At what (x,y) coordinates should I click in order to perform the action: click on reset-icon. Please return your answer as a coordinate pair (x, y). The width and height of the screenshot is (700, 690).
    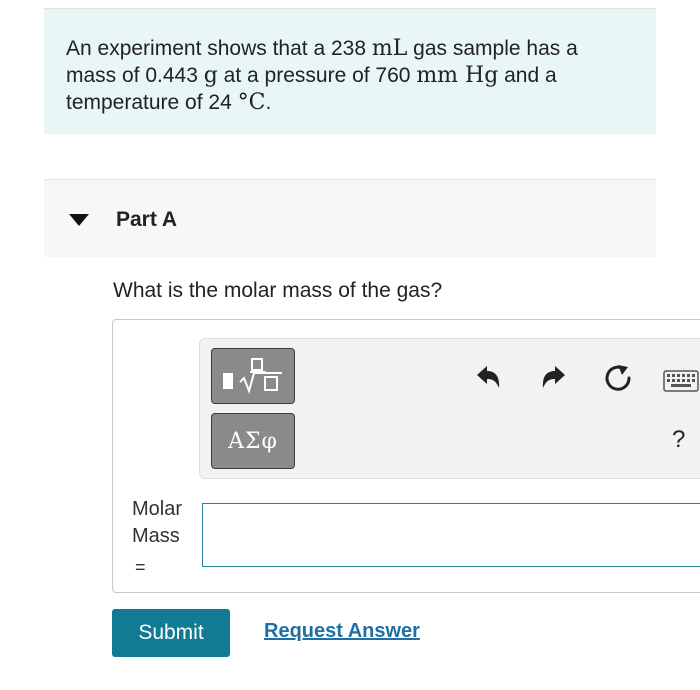
    Looking at the image, I should click on (618, 378).